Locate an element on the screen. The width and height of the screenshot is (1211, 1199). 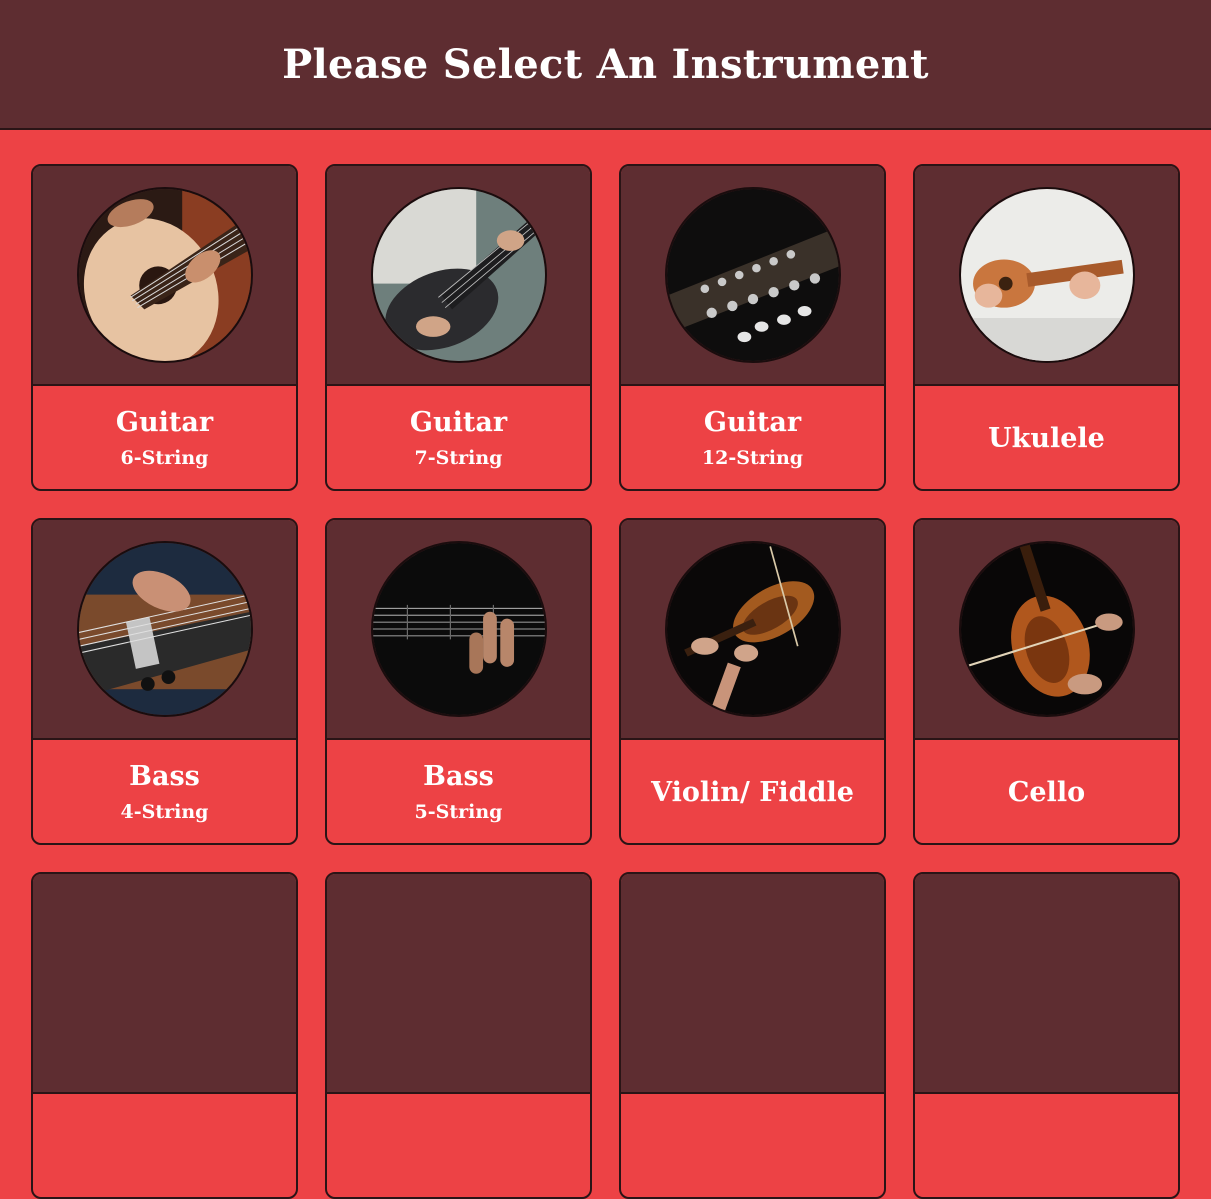
card-label: Guitar 6-String is located at coordinates (164, 437).